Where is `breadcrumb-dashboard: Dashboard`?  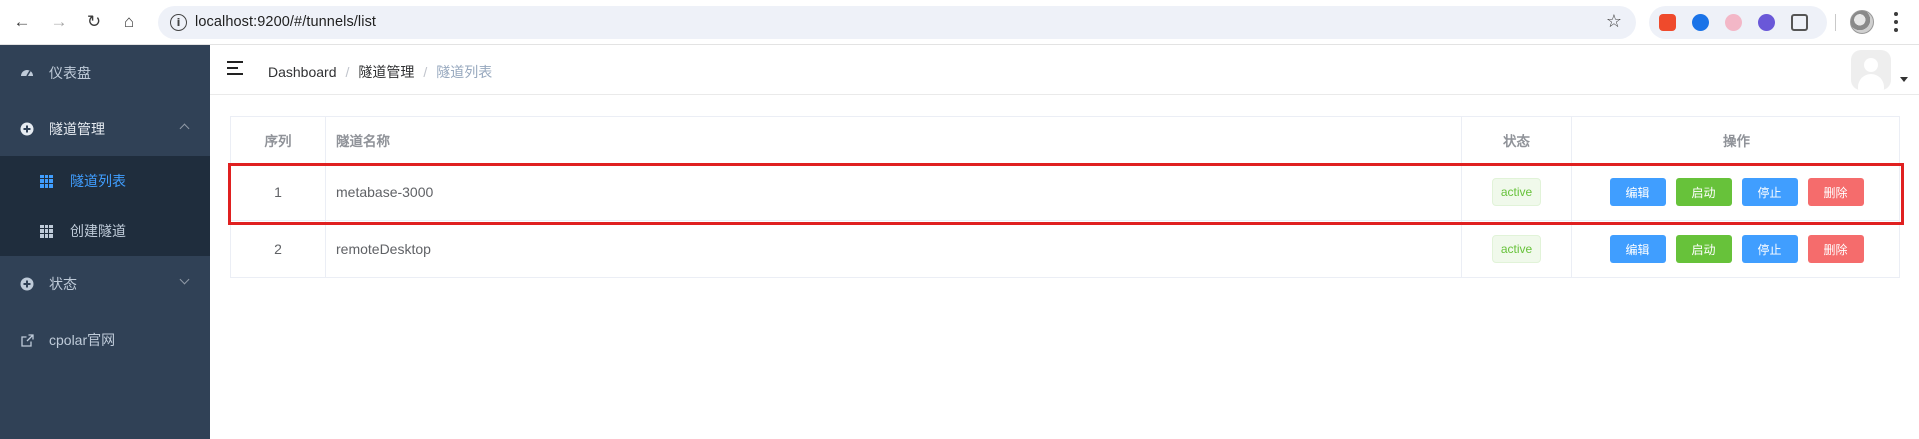 breadcrumb-dashboard: Dashboard is located at coordinates (302, 72).